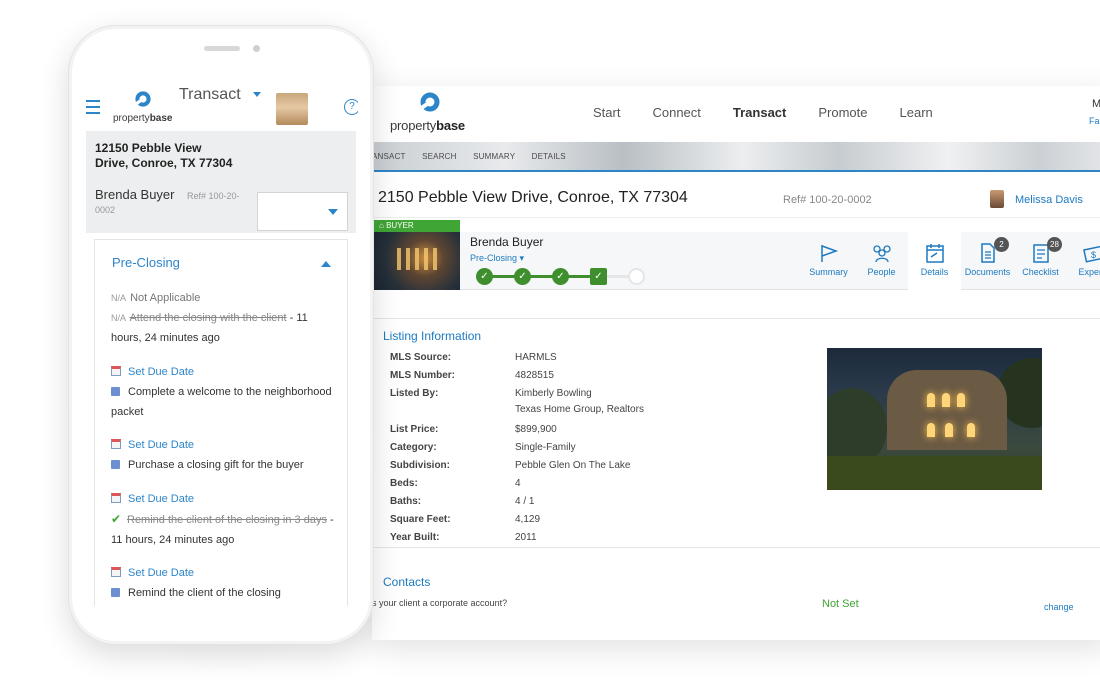 The image size is (1100, 700). What do you see at coordinates (118, 519) in the screenshot?
I see `checkmark-icon: ✔` at bounding box center [118, 519].